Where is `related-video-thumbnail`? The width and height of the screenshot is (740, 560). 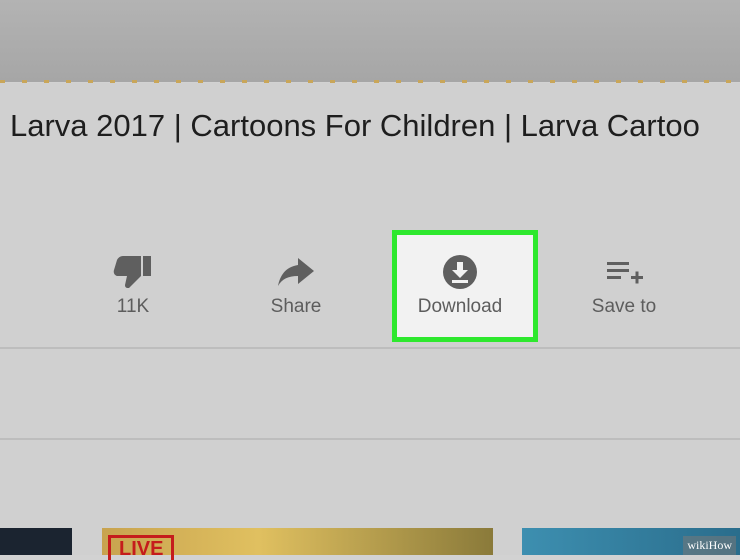
related-video-thumbnail is located at coordinates (36, 541).